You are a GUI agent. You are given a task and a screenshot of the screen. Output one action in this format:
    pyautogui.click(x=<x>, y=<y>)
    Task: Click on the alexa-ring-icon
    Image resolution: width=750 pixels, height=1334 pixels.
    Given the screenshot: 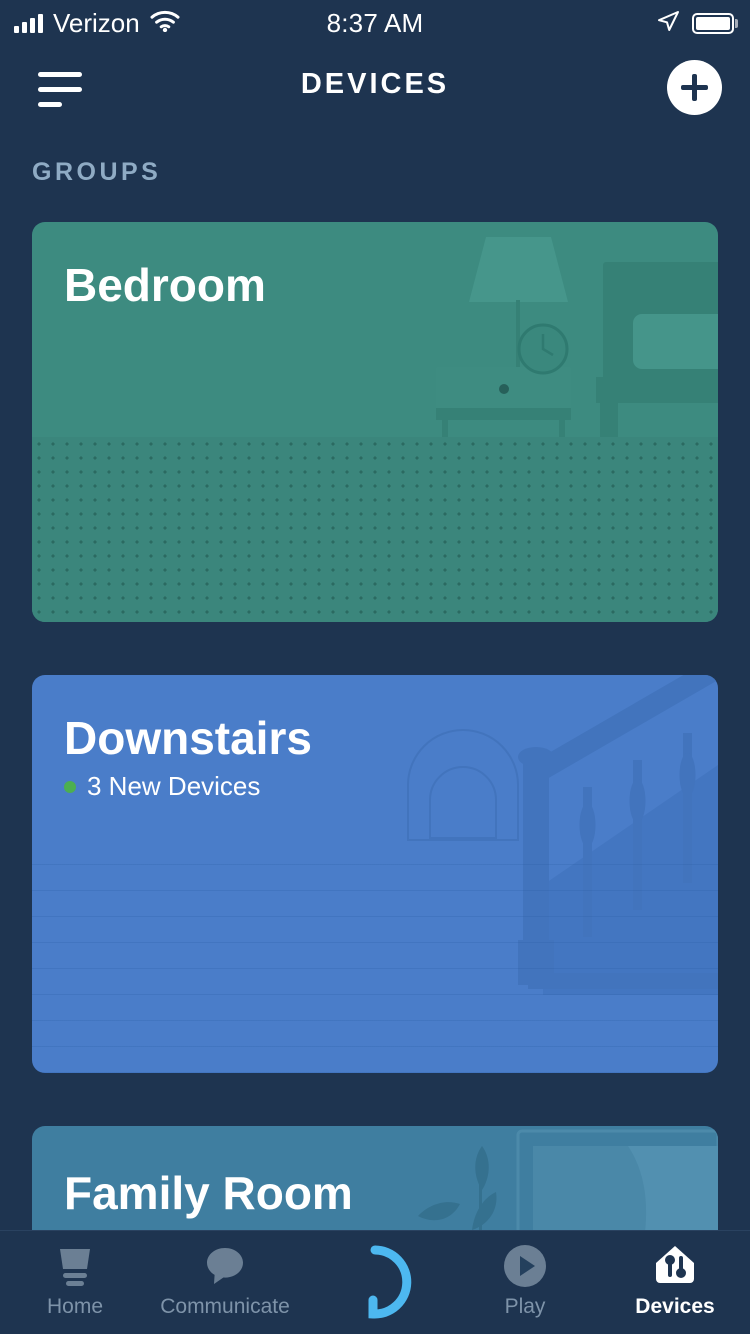 What is the action you would take?
    pyautogui.click(x=375, y=1282)
    